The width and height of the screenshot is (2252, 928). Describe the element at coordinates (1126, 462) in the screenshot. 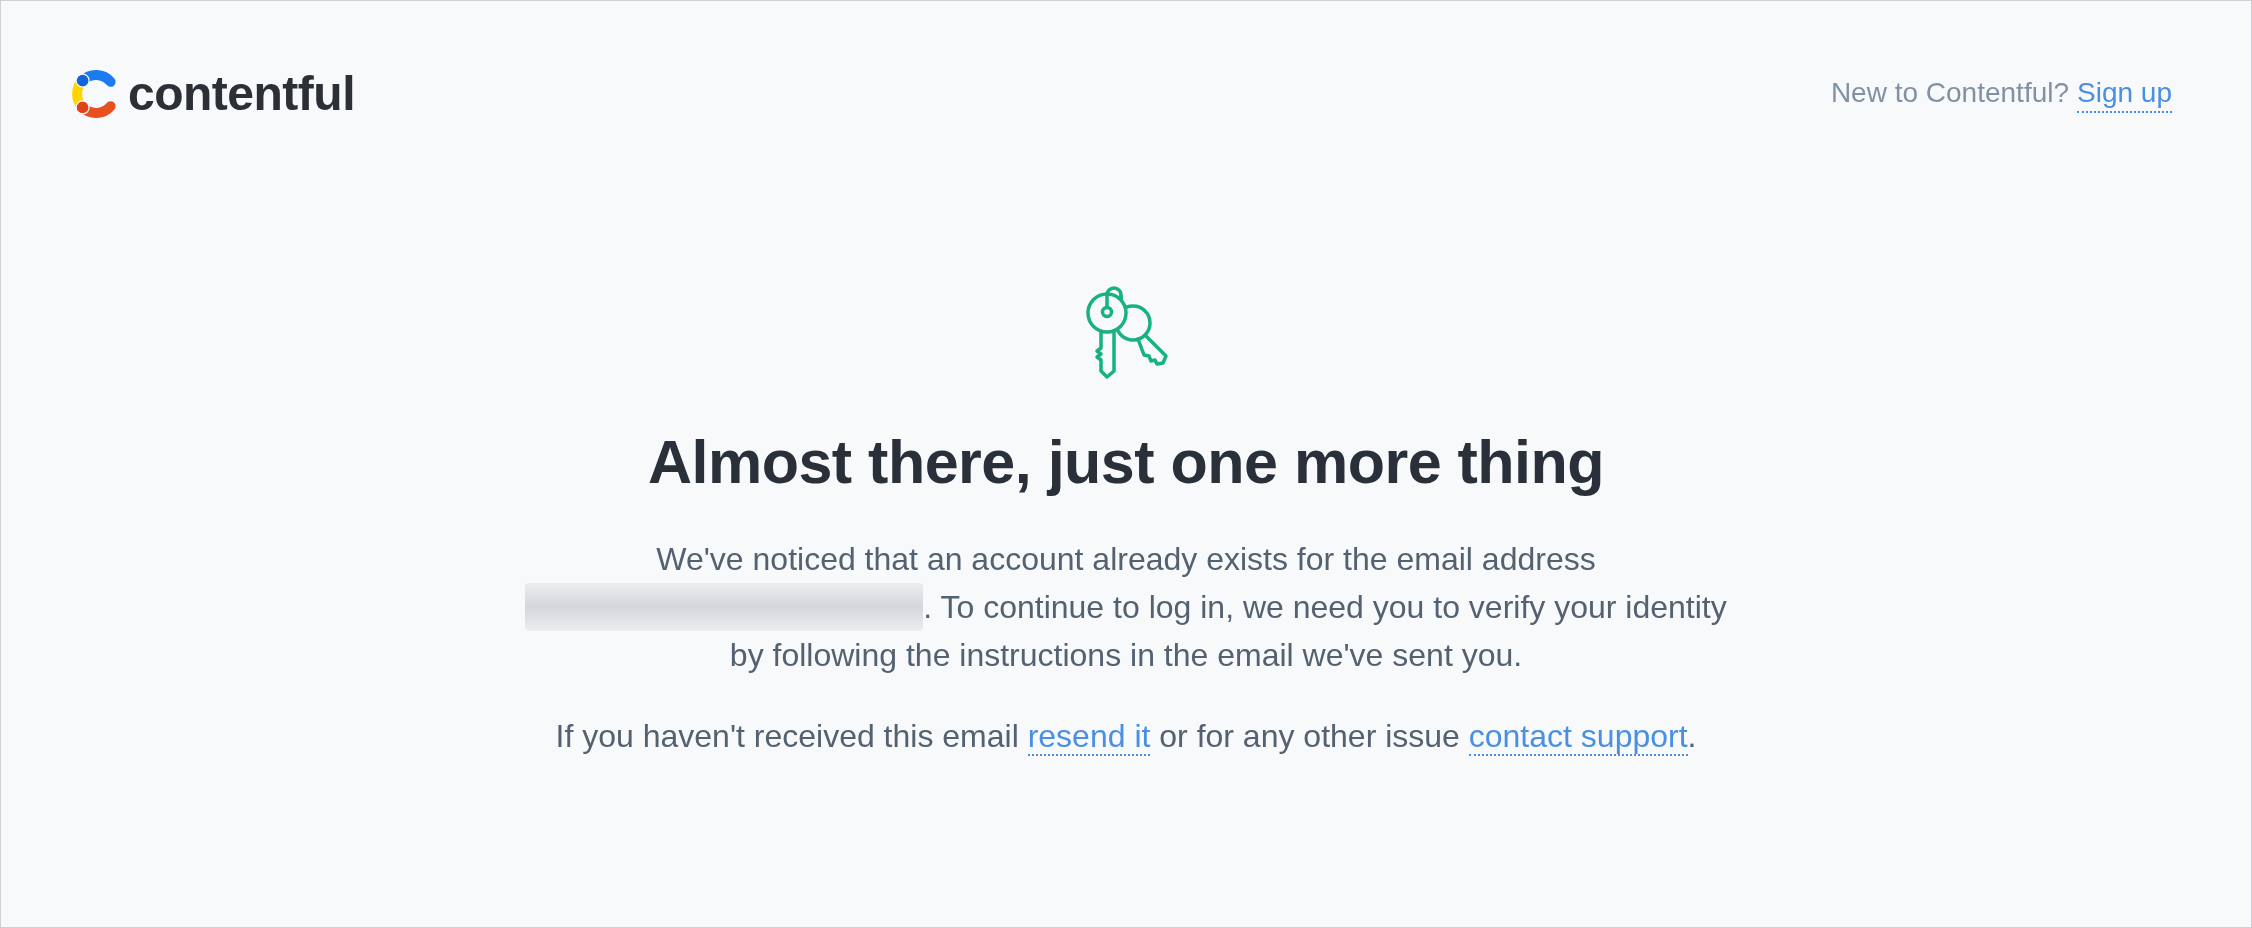

I see `page-heading: Almost there, just one more thing` at that location.